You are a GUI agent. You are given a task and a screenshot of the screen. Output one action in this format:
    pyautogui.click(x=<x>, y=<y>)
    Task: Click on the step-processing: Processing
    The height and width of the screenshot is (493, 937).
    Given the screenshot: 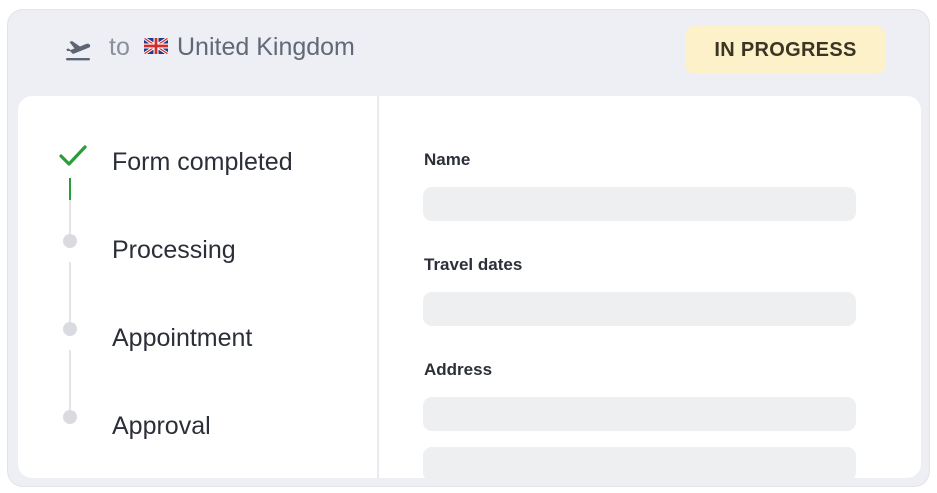 What is the action you would take?
    pyautogui.click(x=174, y=250)
    